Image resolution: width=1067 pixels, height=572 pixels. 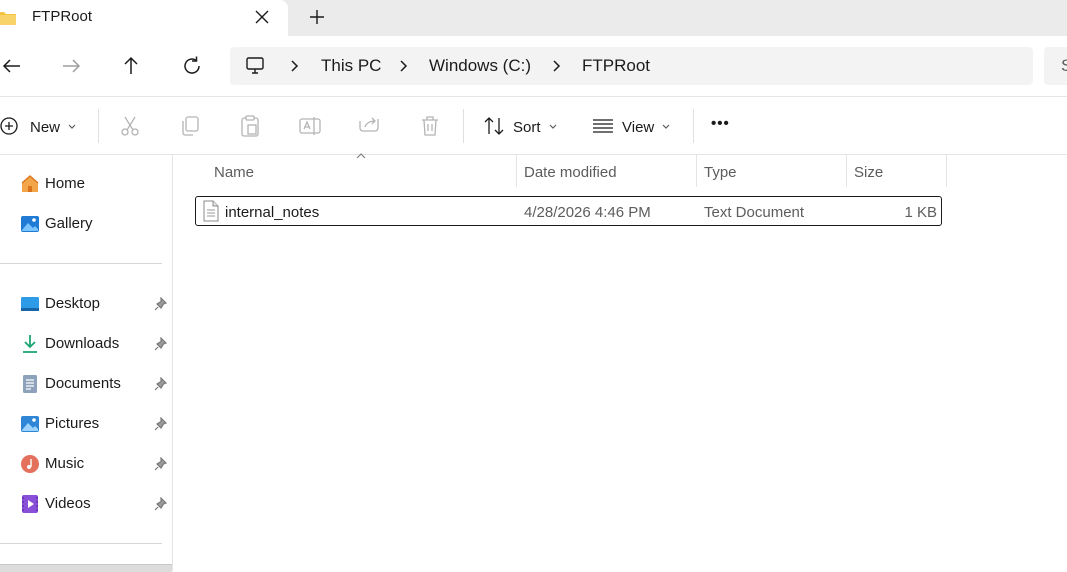 I want to click on address-row: This PC Windows (C:) FTPRoot S, so click(x=533, y=66).